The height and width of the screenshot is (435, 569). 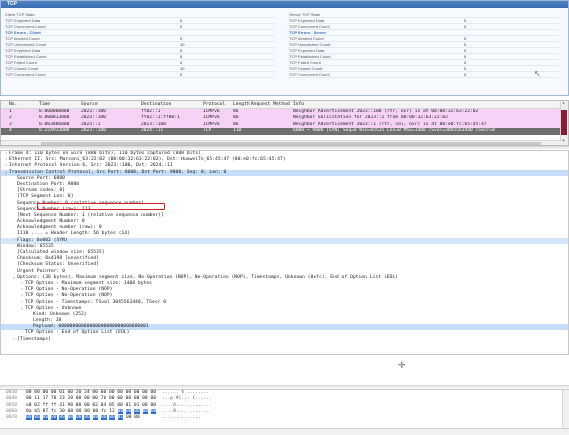 I want to click on stats-label: TCP Closed Count, so click(x=306, y=68).